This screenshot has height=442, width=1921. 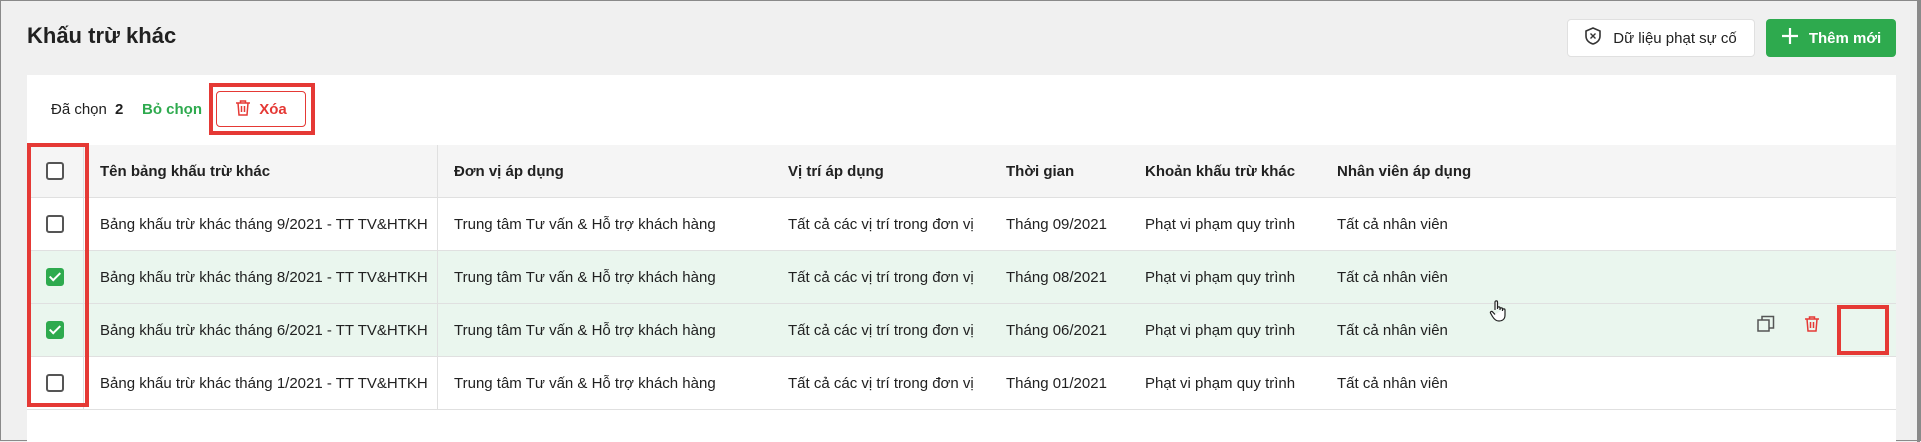 I want to click on row-time: Tháng 08/2021, so click(x=1059, y=277).